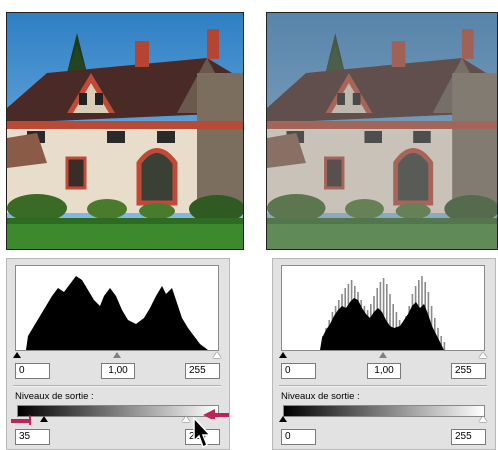 This screenshot has height=450, width=498. Describe the element at coordinates (32, 437) in the screenshot. I see `output-shadow-field-left: 35` at that location.